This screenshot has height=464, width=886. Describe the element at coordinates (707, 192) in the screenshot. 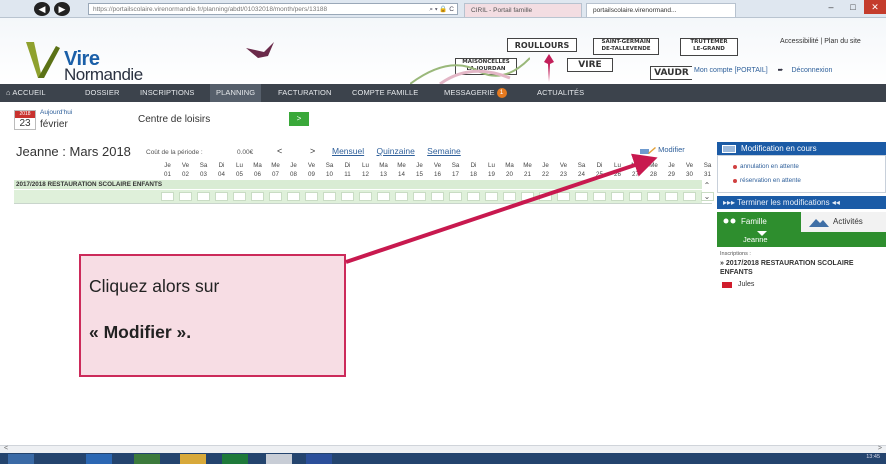

I see `grid-scroll-arrows-icon: ⌃ ⌄` at that location.